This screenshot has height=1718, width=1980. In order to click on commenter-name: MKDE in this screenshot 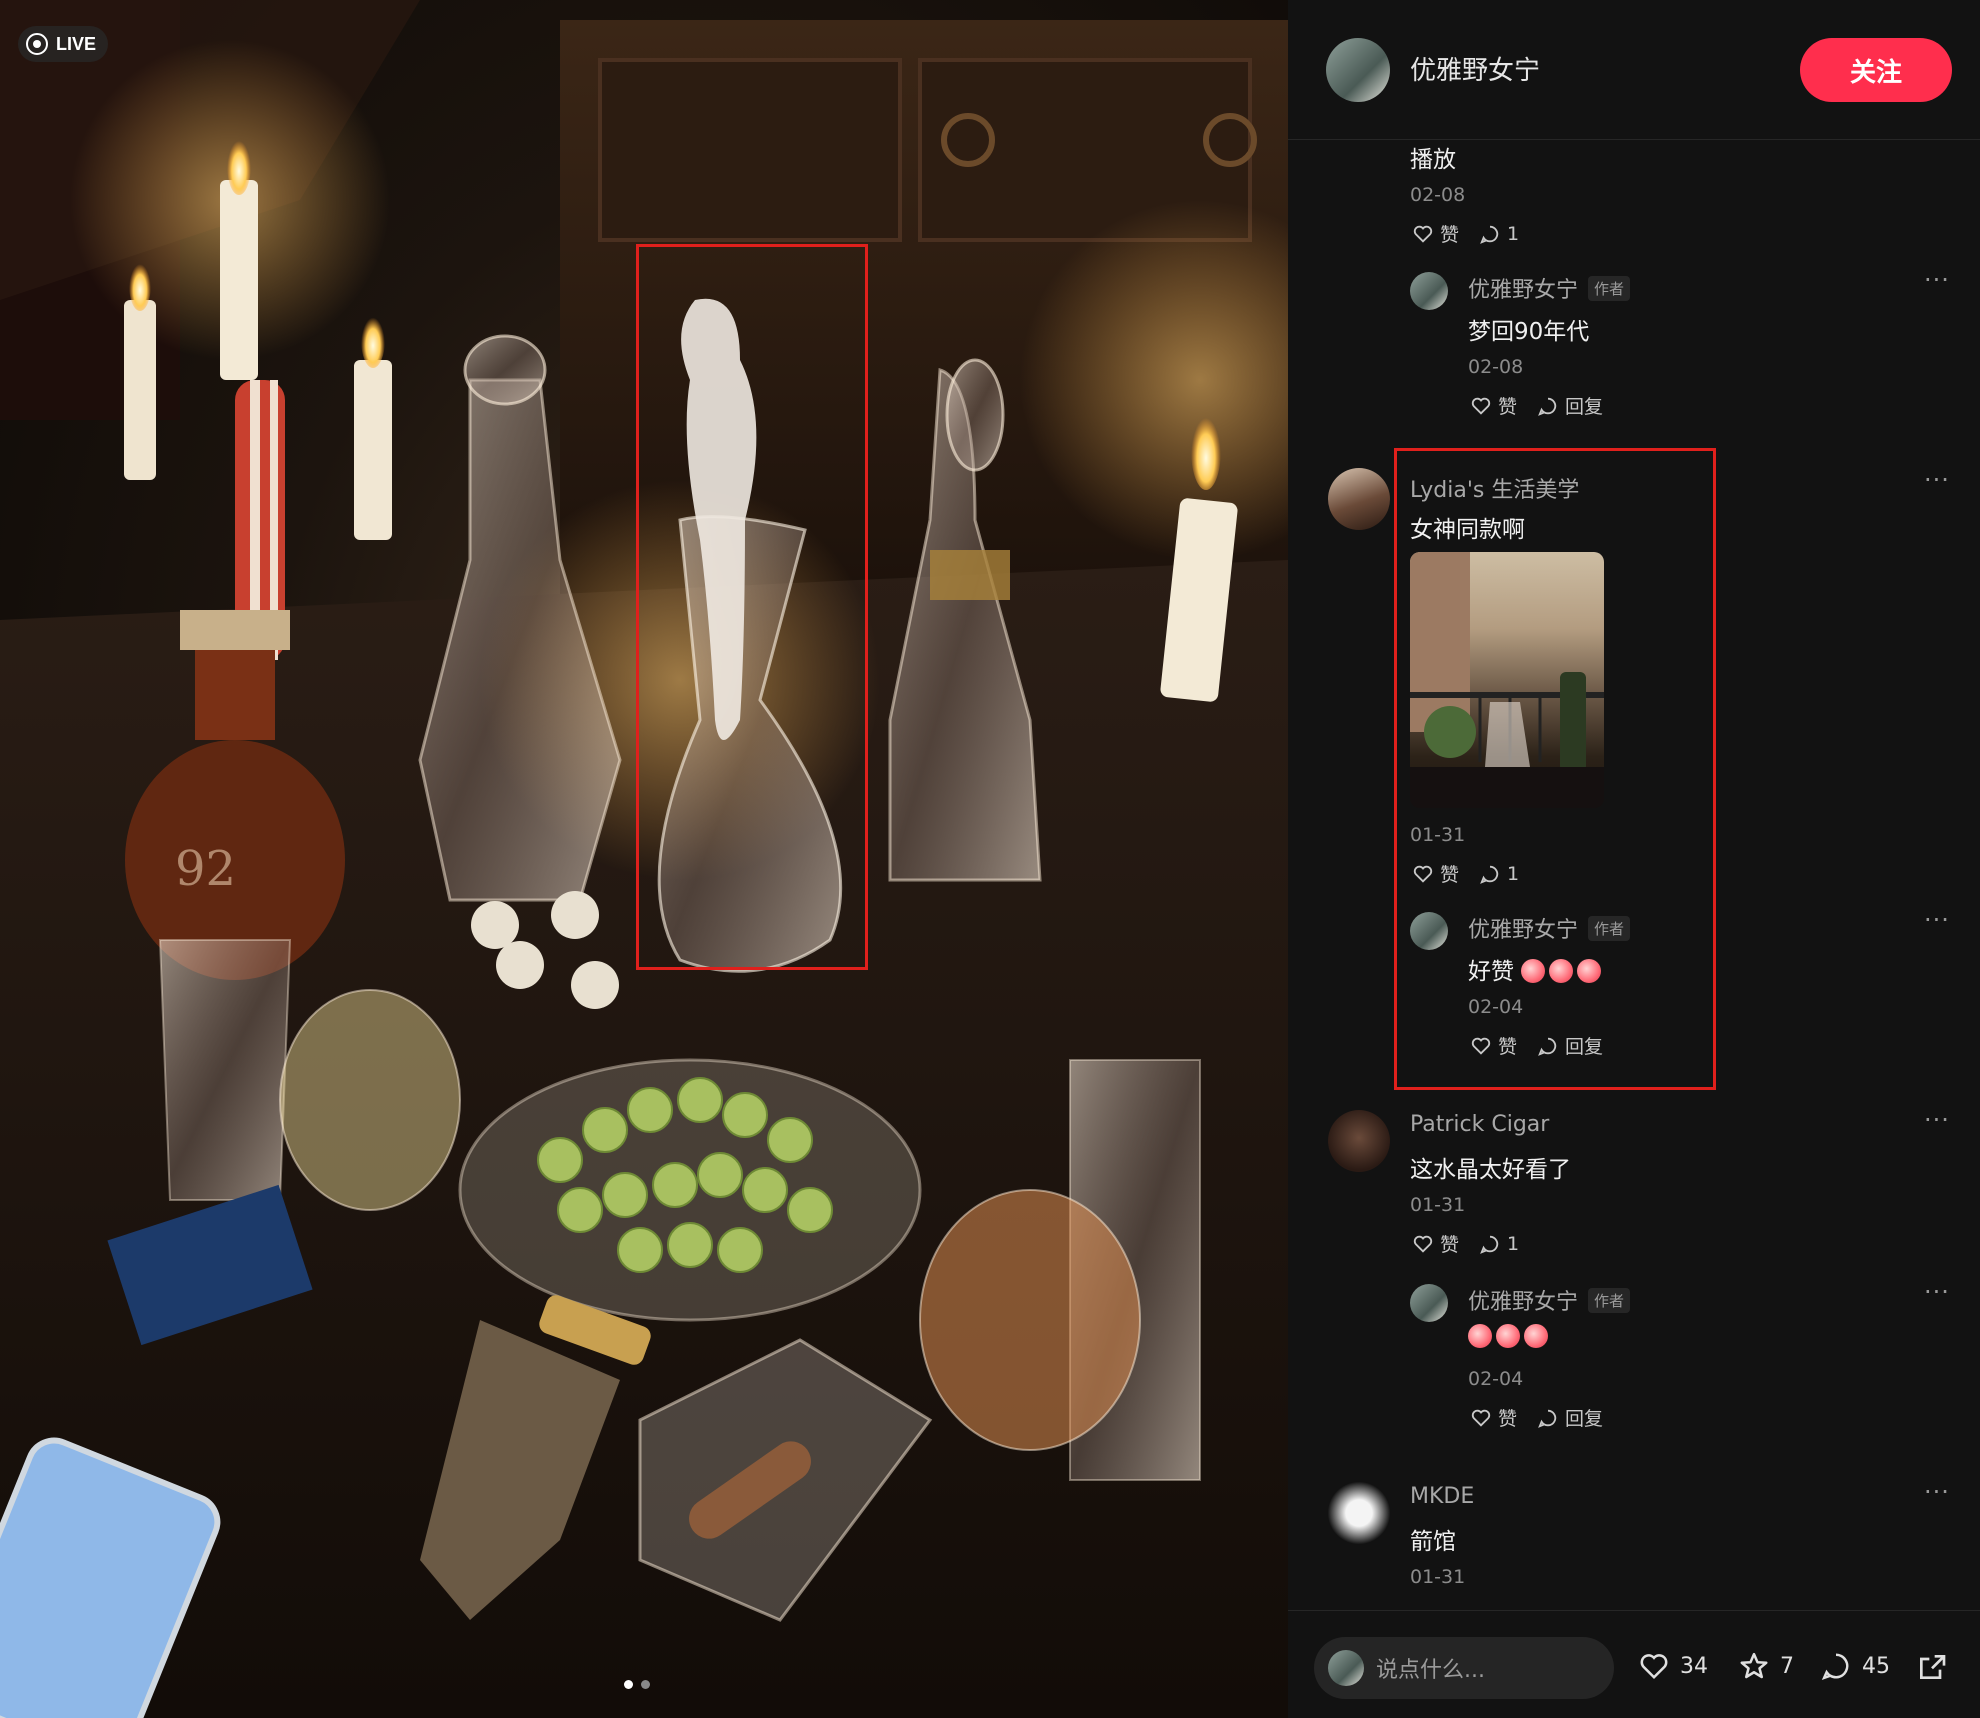, I will do `click(1442, 1496)`.